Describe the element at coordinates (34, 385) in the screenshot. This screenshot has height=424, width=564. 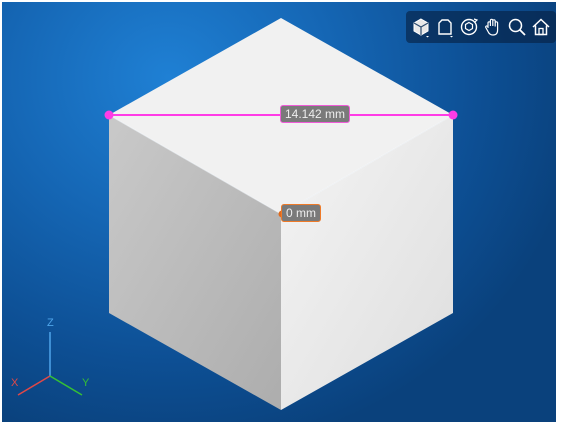
I see `x-axis-line` at that location.